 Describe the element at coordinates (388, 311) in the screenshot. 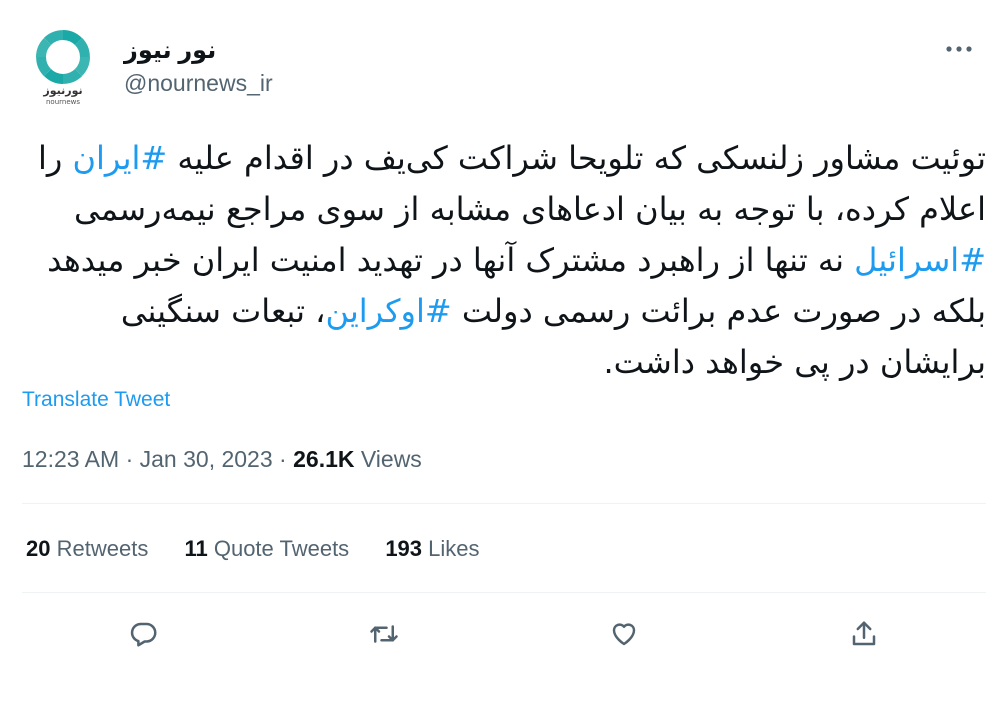

I see `hashtag-link: #اوکراین` at that location.